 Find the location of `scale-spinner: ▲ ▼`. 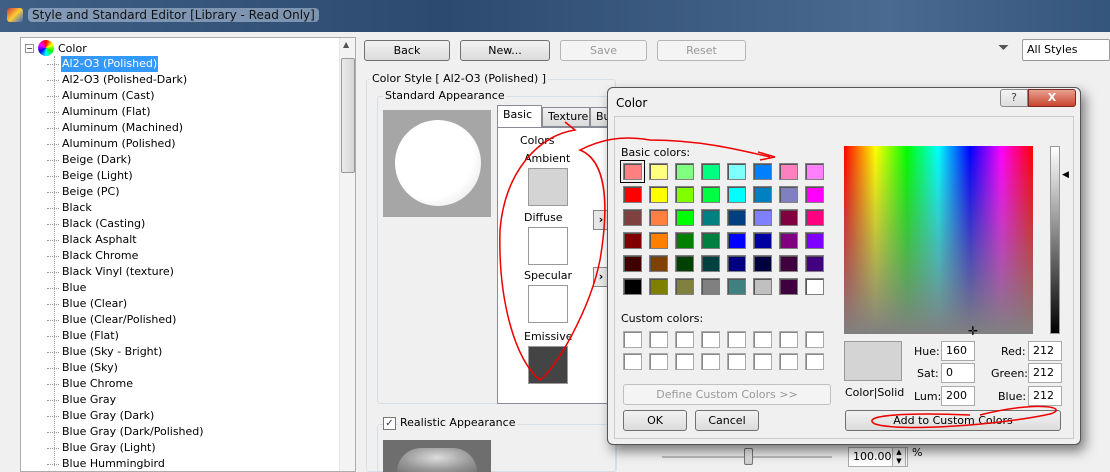

scale-spinner: ▲ ▼ is located at coordinates (899, 457).